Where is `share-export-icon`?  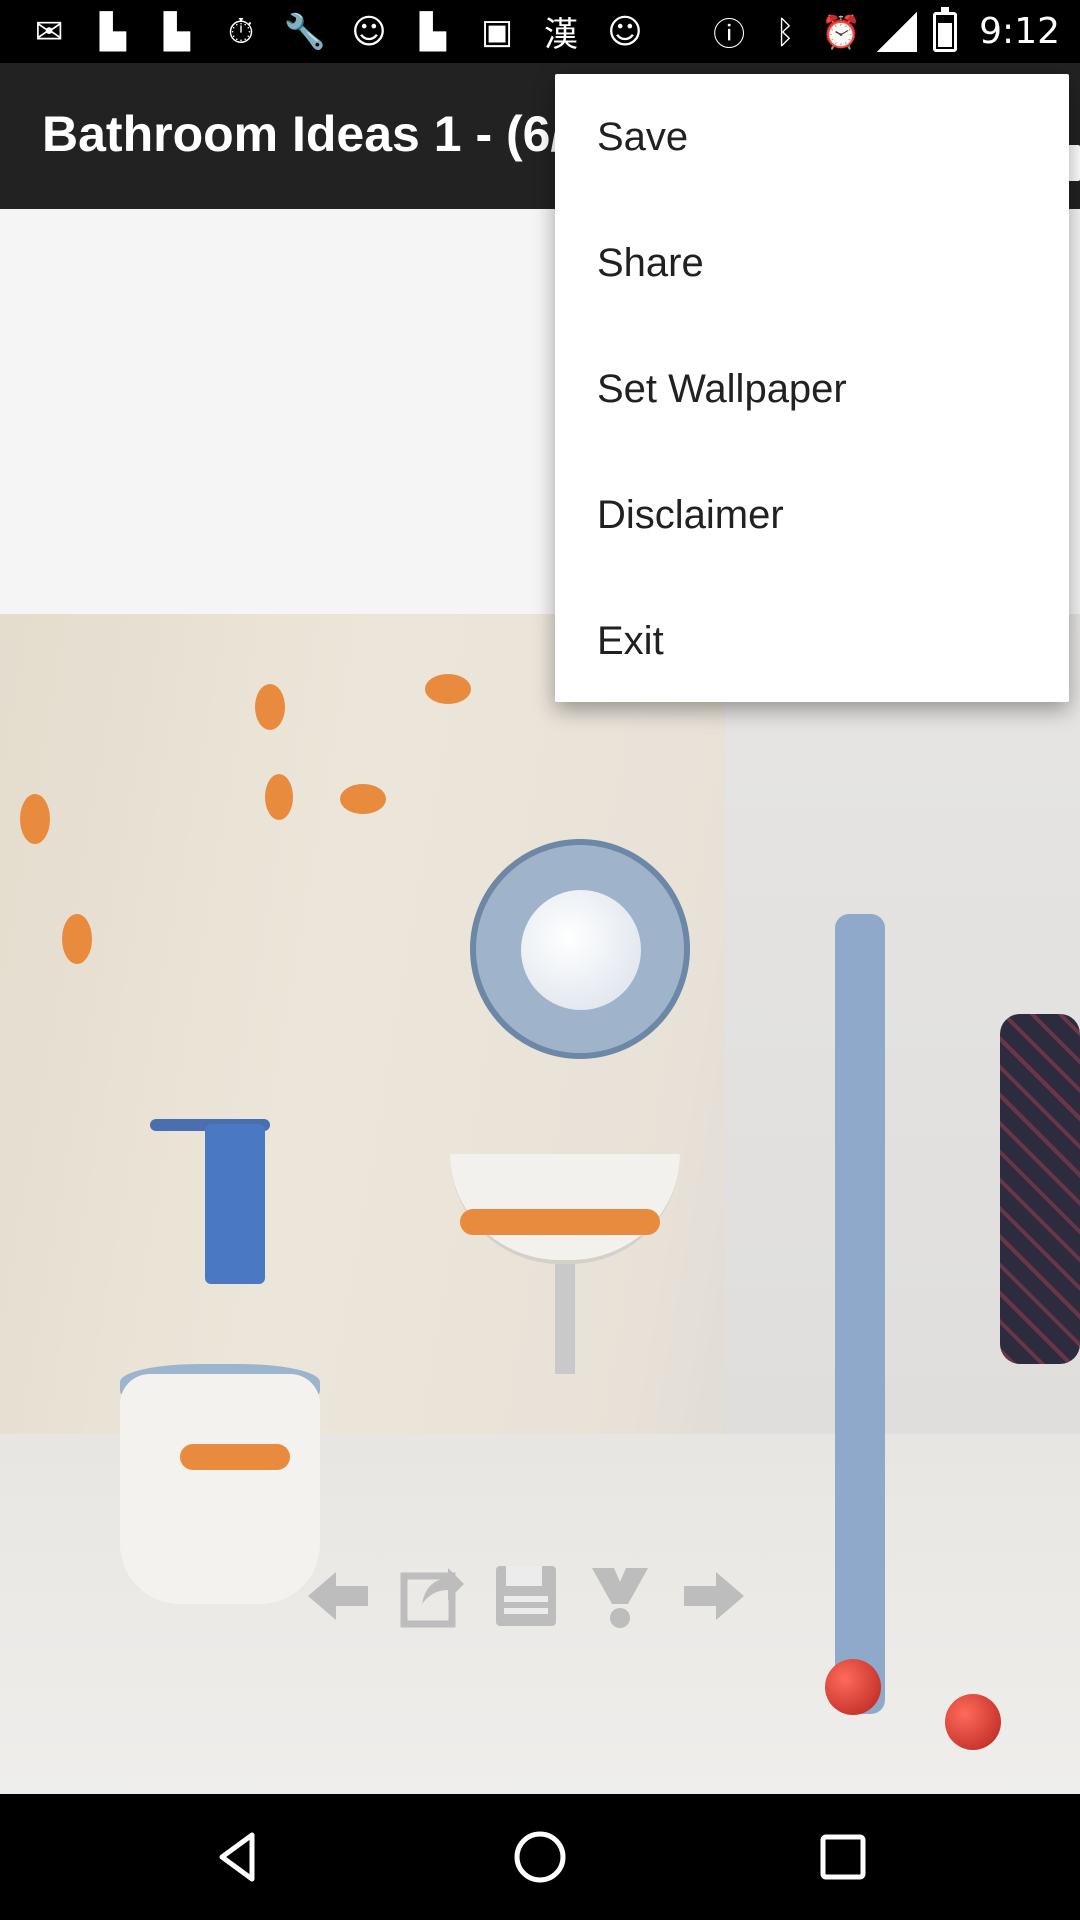
share-export-icon is located at coordinates (432, 1598).